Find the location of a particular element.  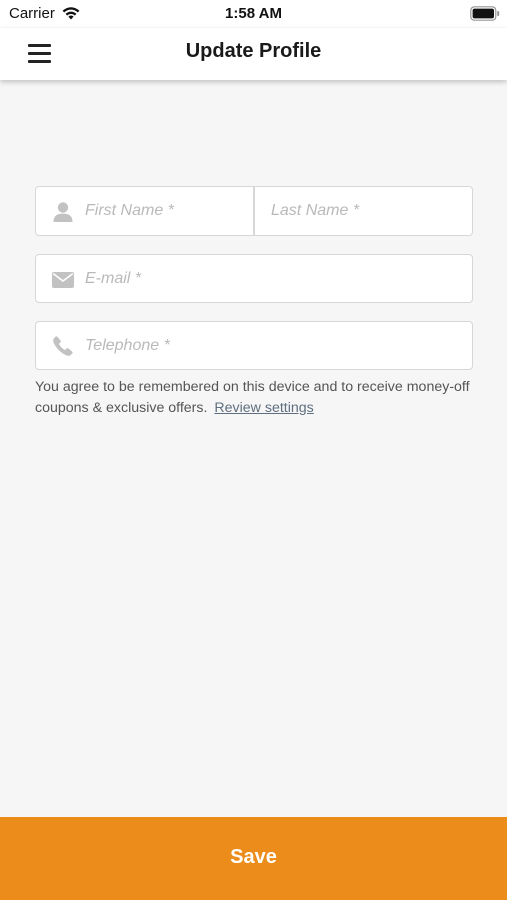

envelope-icon is located at coordinates (63, 280).